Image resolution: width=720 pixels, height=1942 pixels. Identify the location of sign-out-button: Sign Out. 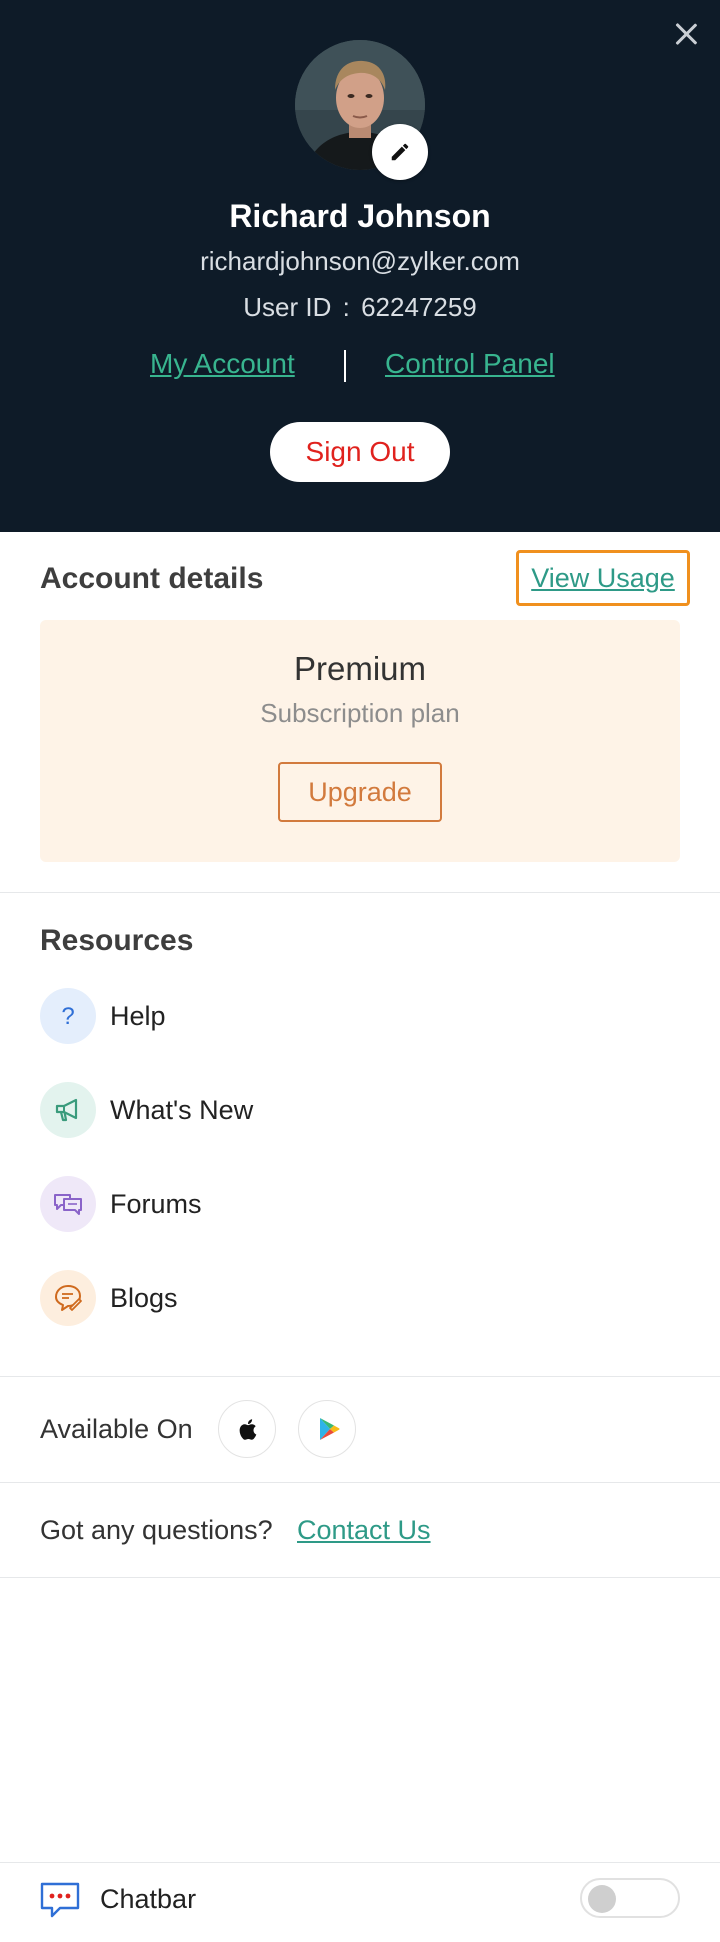
(360, 452).